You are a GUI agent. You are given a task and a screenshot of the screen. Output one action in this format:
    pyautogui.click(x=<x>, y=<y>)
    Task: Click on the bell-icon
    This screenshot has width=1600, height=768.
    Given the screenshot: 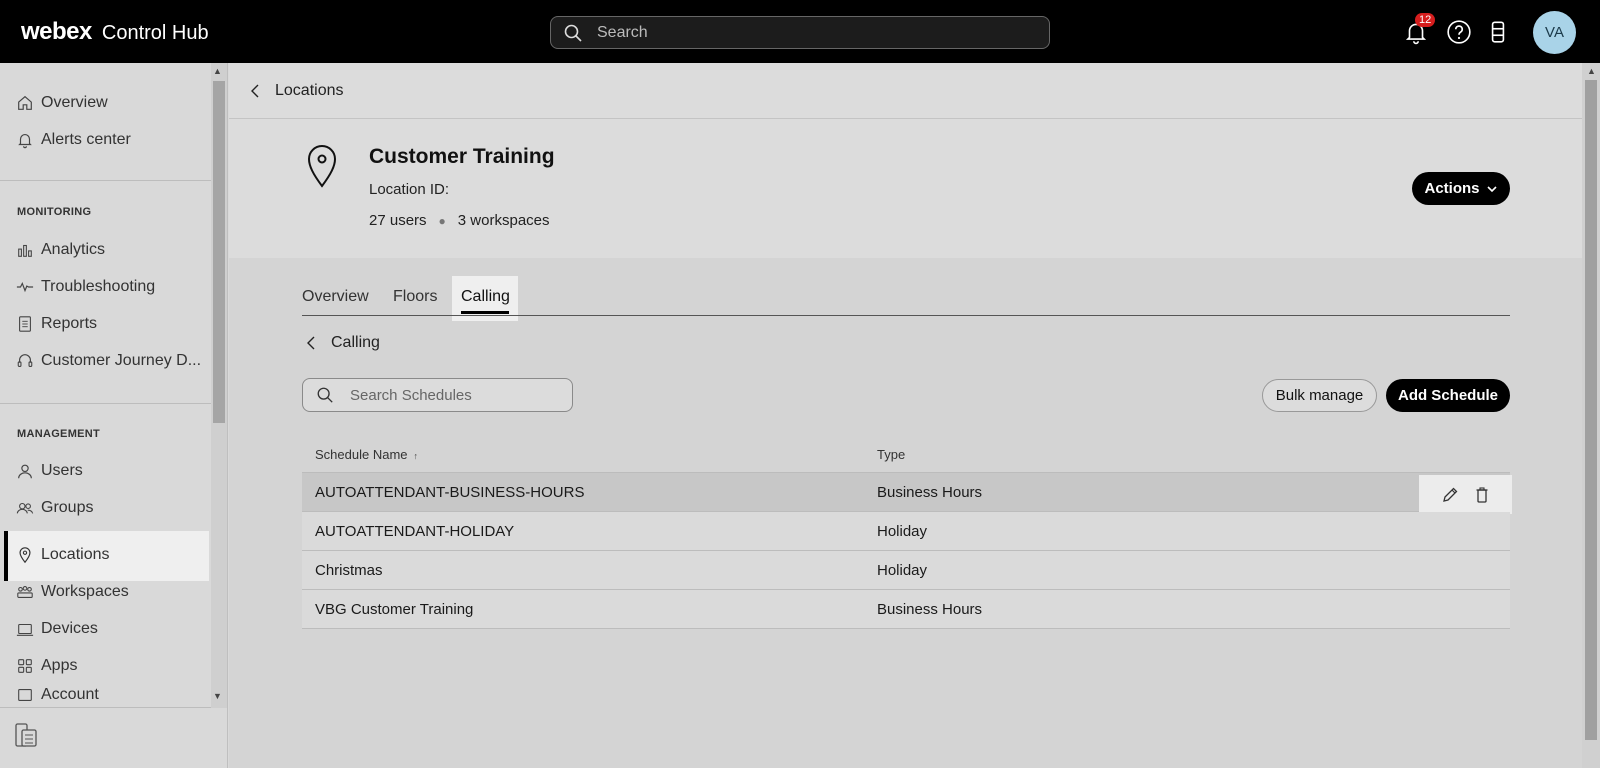 What is the action you would take?
    pyautogui.click(x=25, y=141)
    